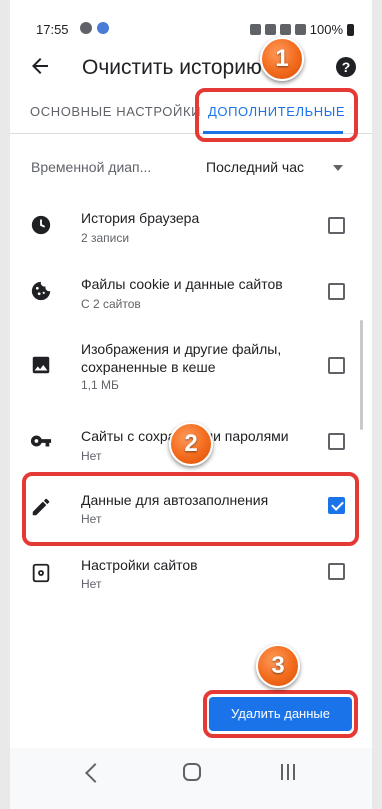 The height and width of the screenshot is (809, 382). I want to click on item-subtitle: 2 записи, so click(105, 238).